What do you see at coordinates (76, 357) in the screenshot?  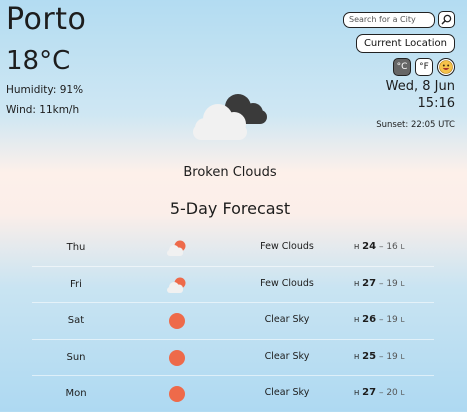 I see `forecast-day: Sun` at bounding box center [76, 357].